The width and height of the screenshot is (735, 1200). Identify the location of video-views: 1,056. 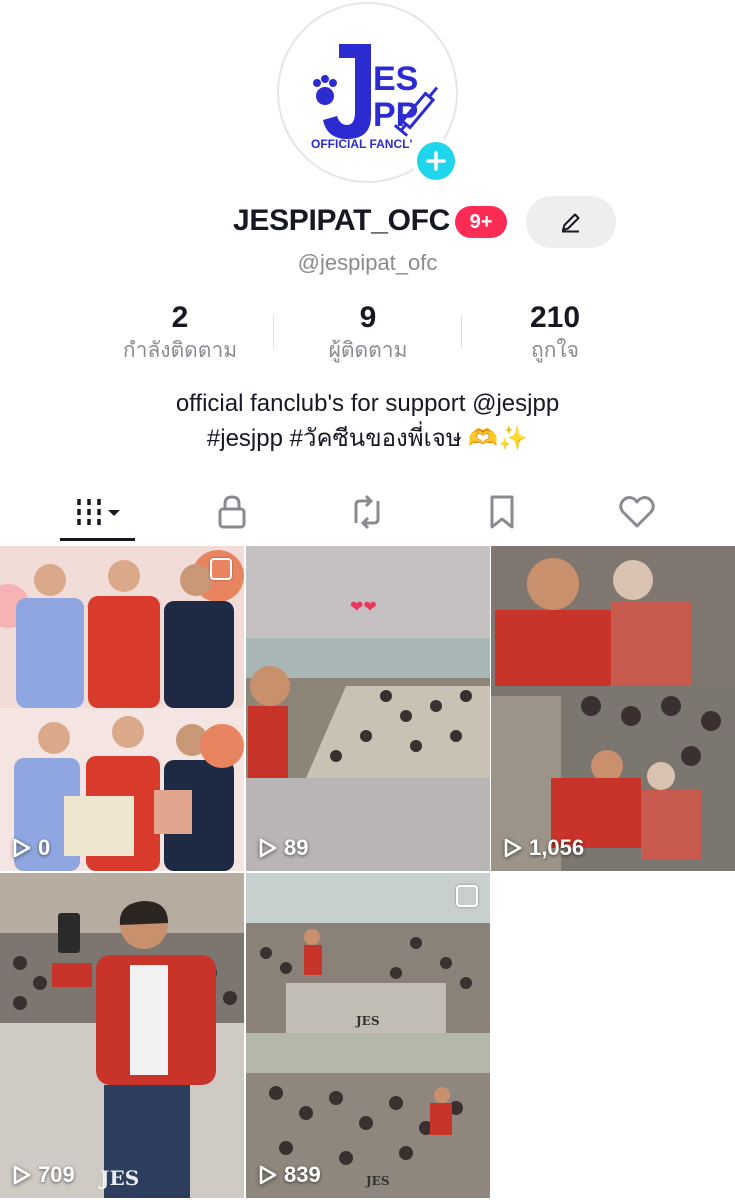
(542, 848).